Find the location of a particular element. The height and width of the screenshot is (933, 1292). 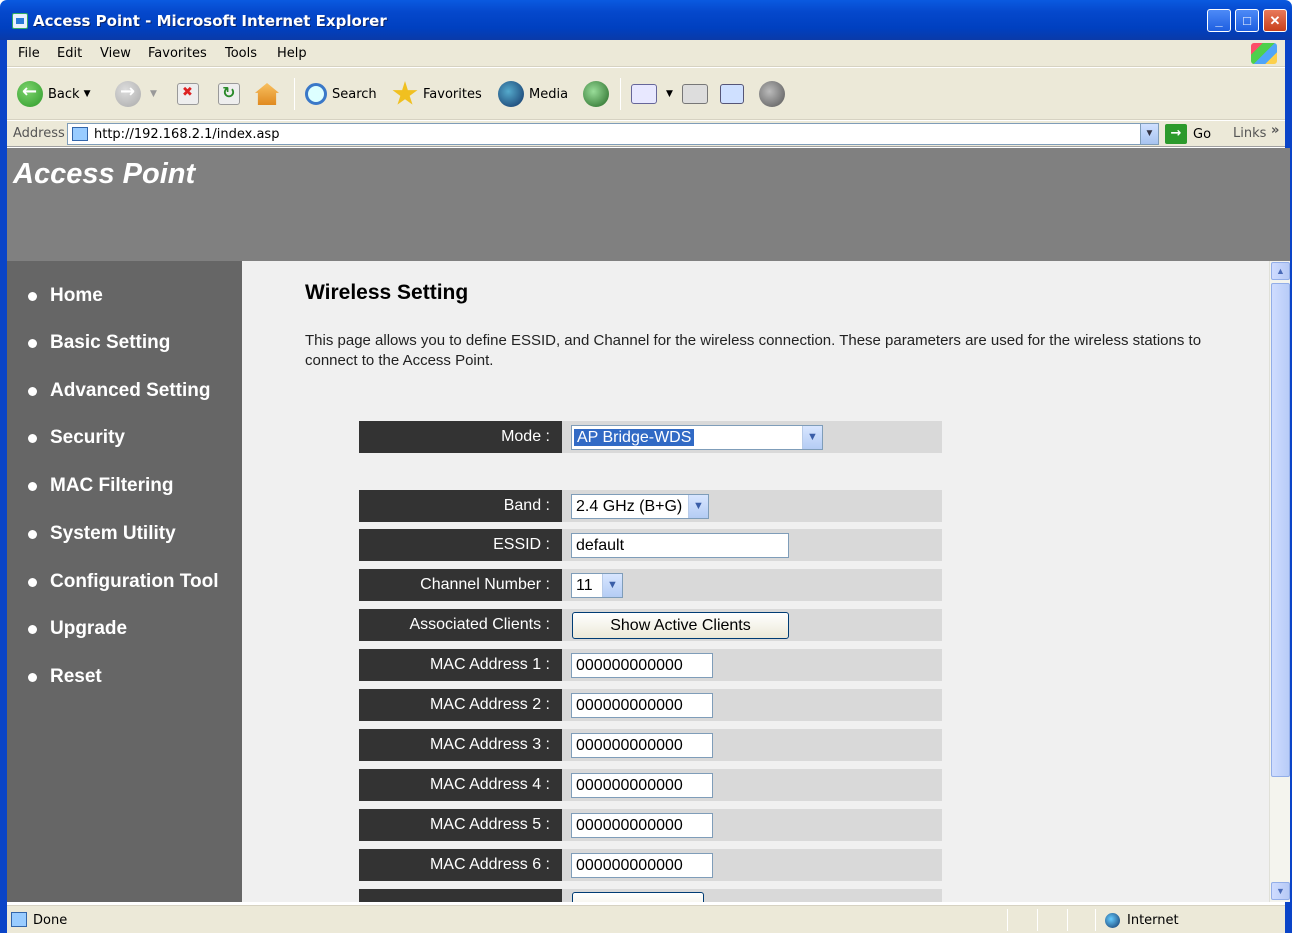

back-dropdown-icon: ▼ is located at coordinates (87, 94).